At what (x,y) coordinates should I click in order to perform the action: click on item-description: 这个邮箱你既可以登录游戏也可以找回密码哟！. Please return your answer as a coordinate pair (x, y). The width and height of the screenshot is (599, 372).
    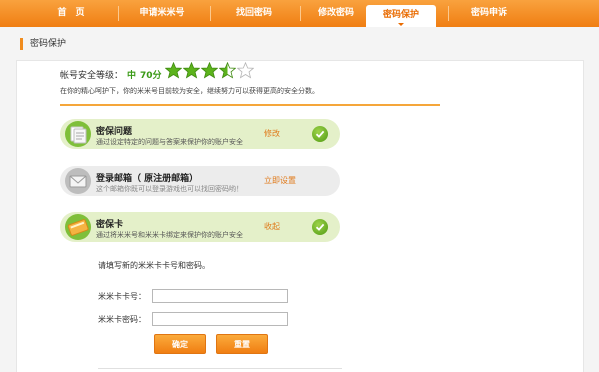
    Looking at the image, I should click on (169, 189).